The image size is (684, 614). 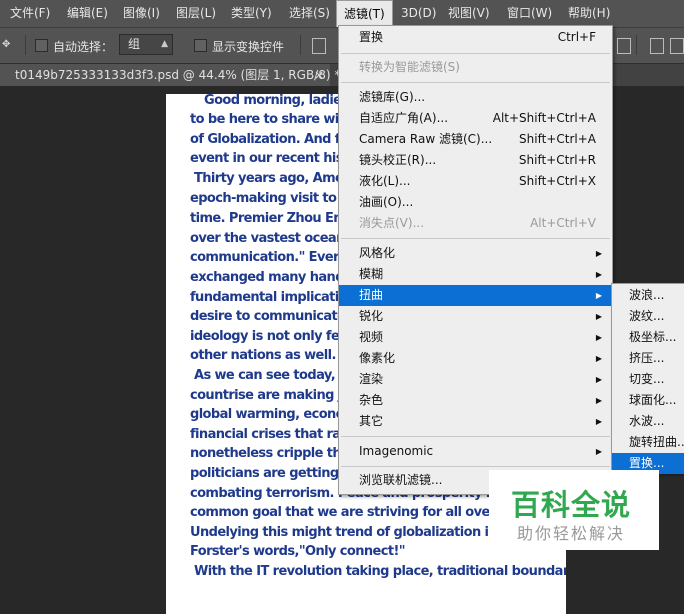 I want to click on menu-item-camera-raw: Camera Raw 滤镜(C)... Shift+Ctrl+A, so click(x=475, y=139).